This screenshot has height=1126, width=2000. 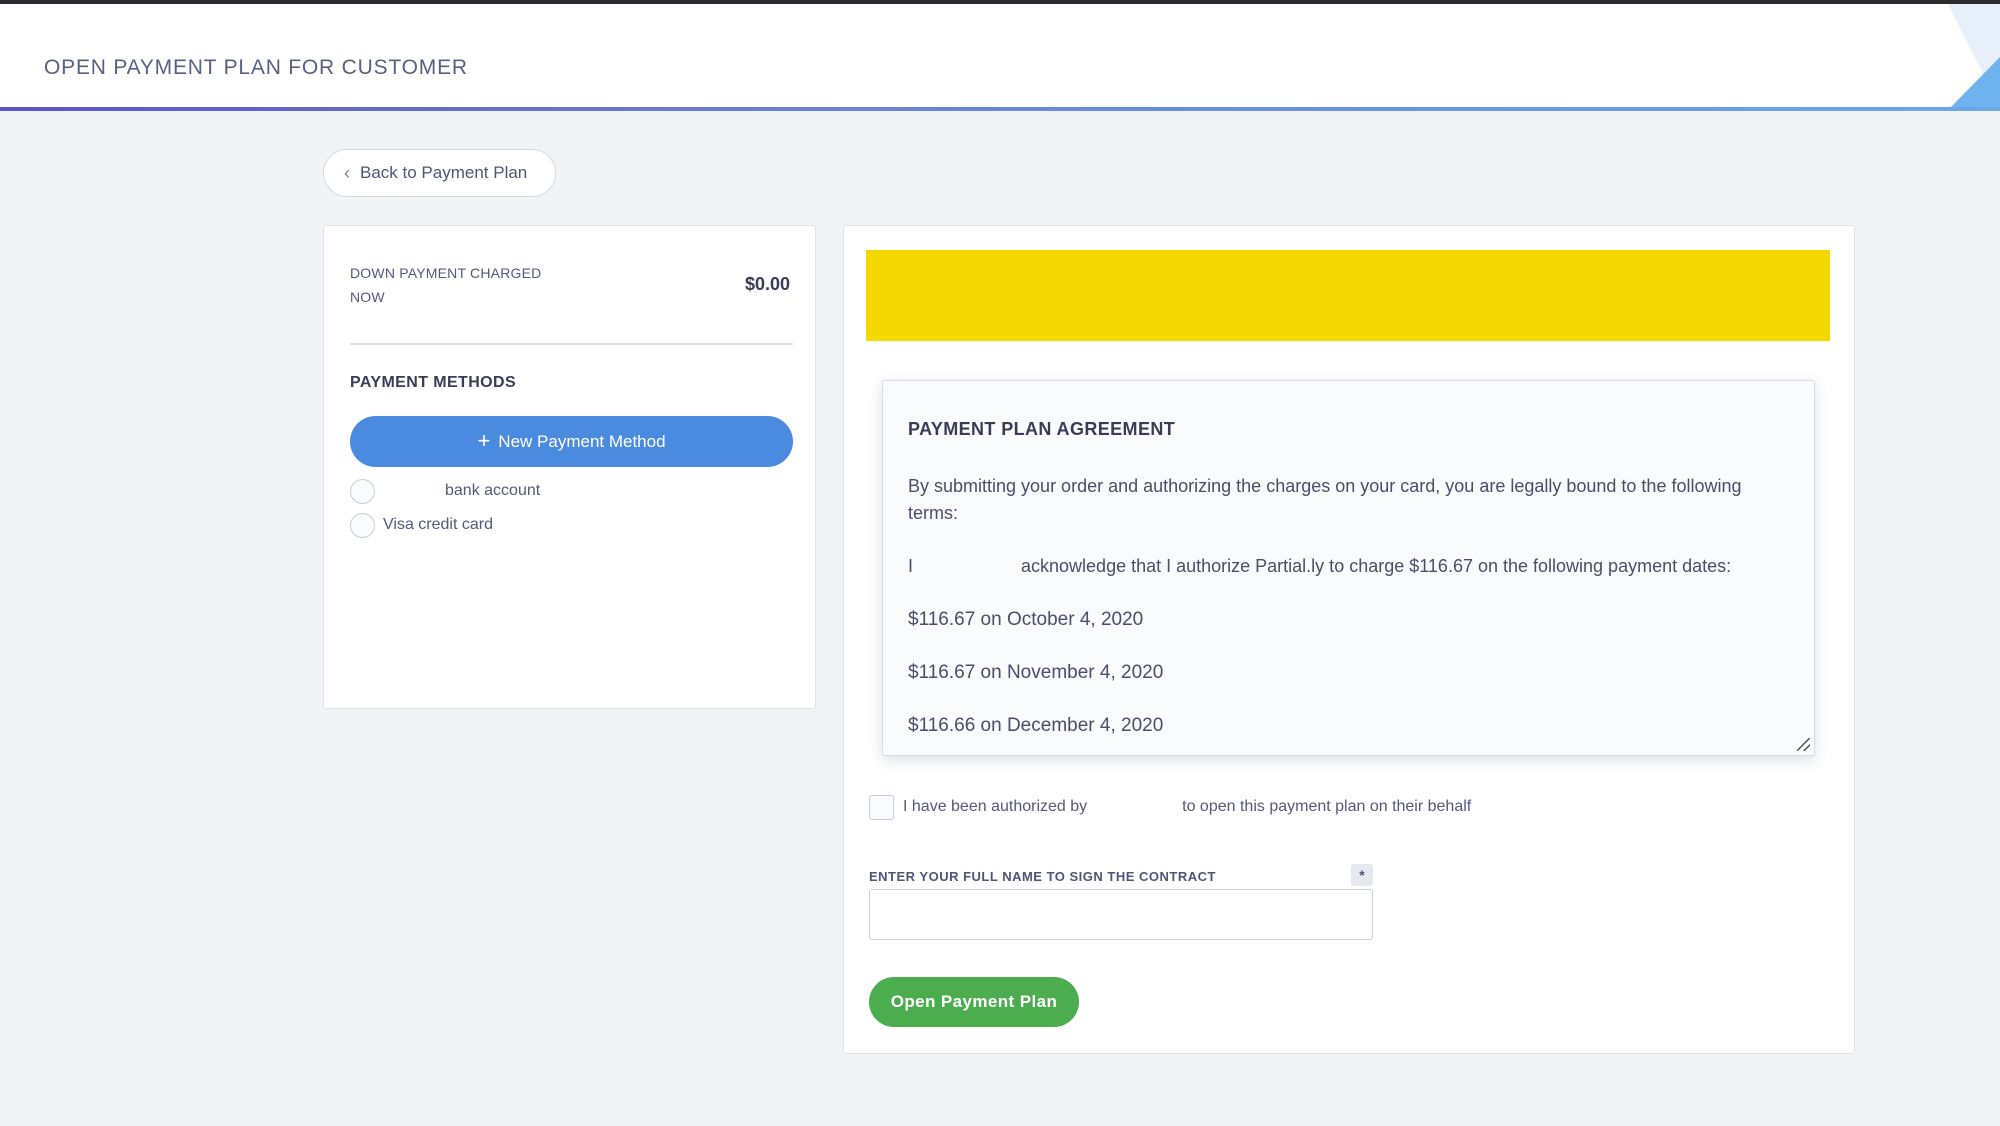 I want to click on new-payment-method-button: + New Payment Method, so click(x=571, y=441).